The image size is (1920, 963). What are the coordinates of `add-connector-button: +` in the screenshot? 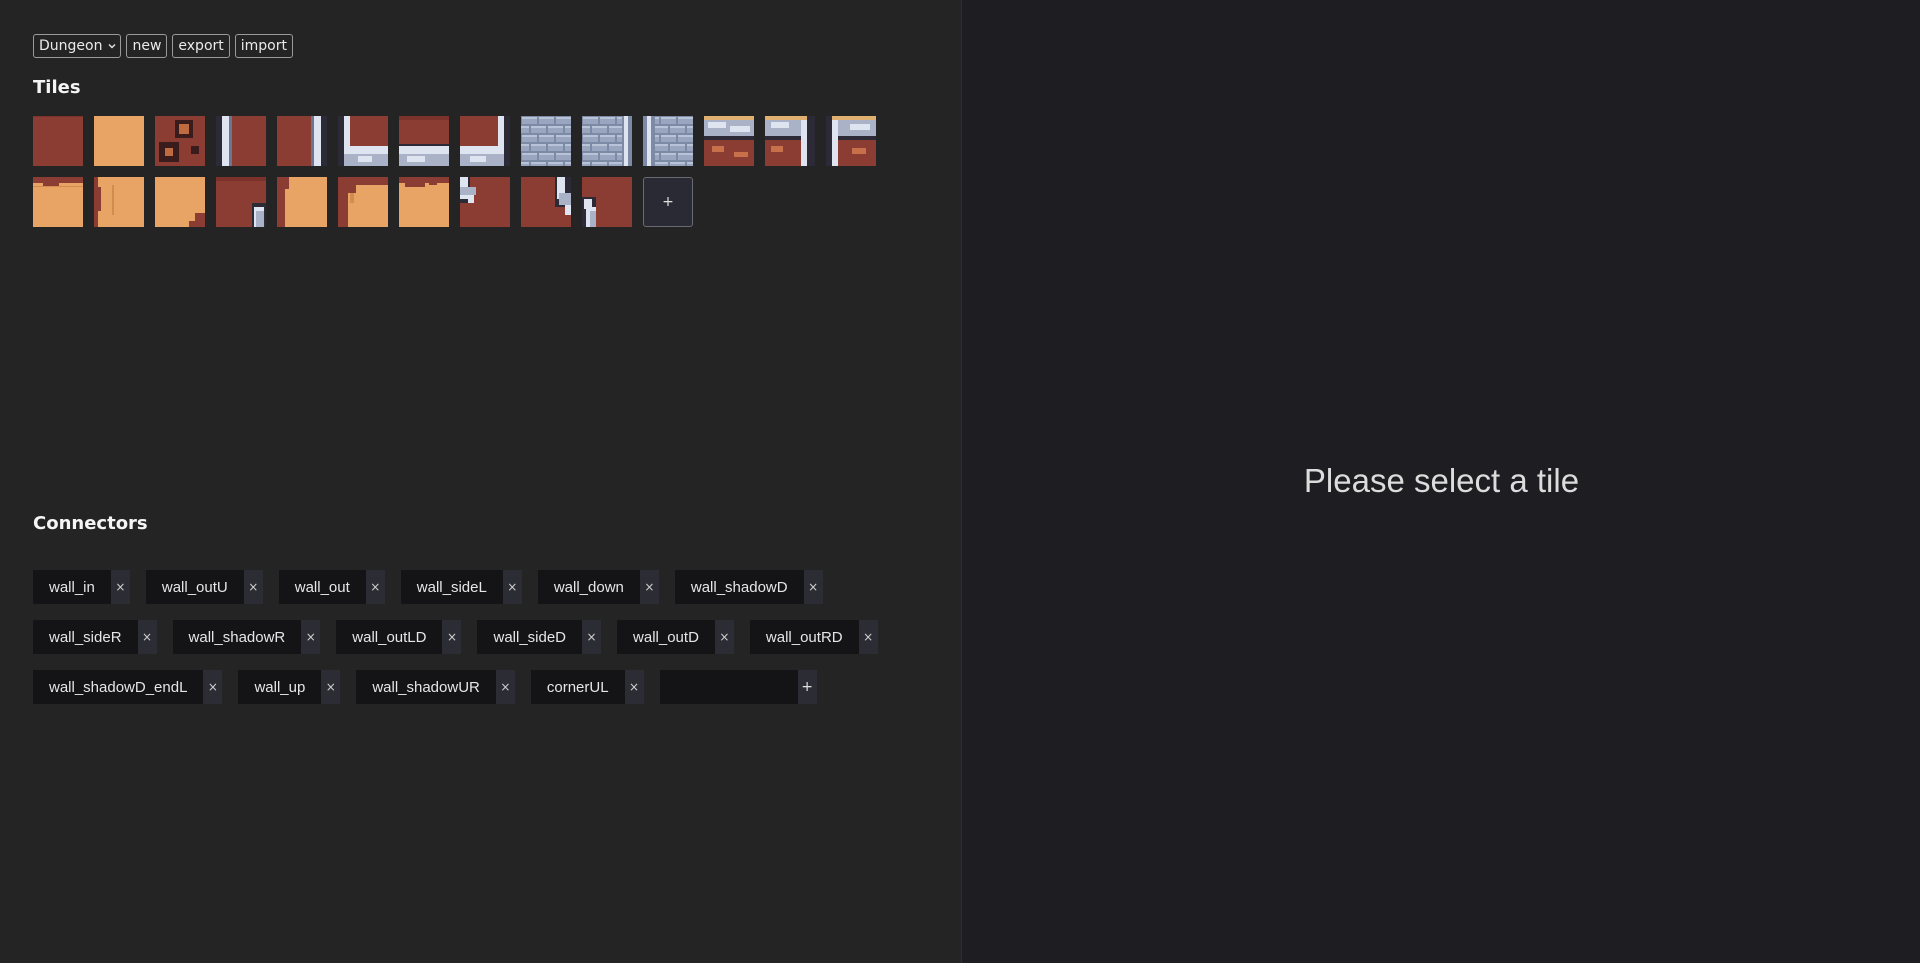 It's located at (807, 687).